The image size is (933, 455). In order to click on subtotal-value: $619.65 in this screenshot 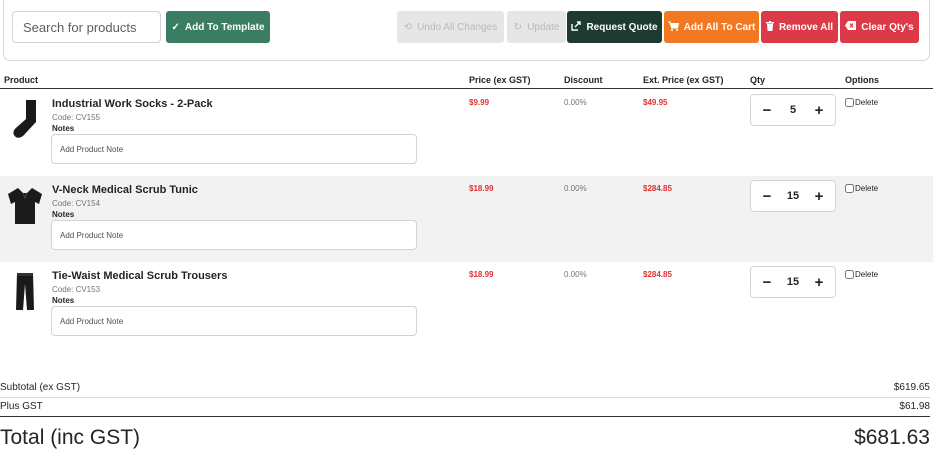, I will do `click(911, 387)`.